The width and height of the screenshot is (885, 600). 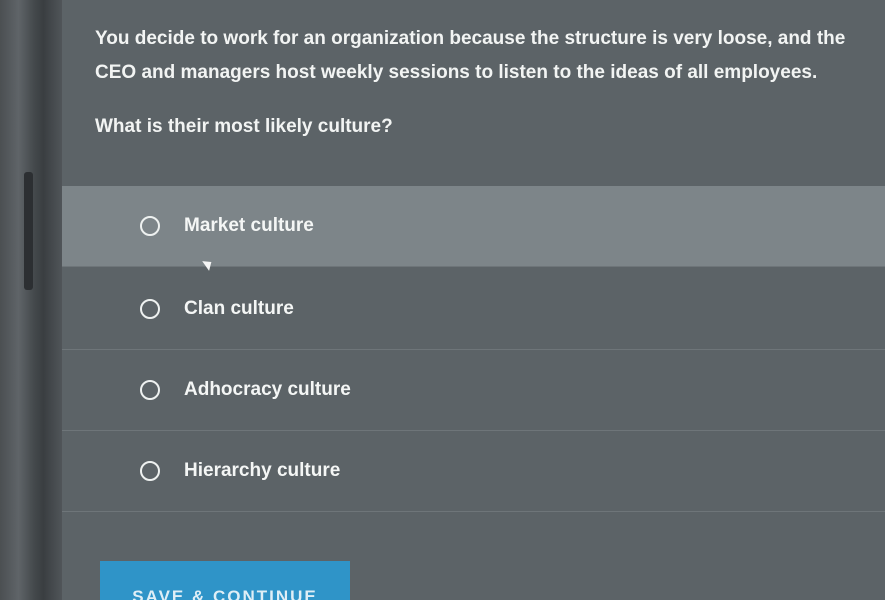 I want to click on monitor-bezel, so click(x=31, y=300).